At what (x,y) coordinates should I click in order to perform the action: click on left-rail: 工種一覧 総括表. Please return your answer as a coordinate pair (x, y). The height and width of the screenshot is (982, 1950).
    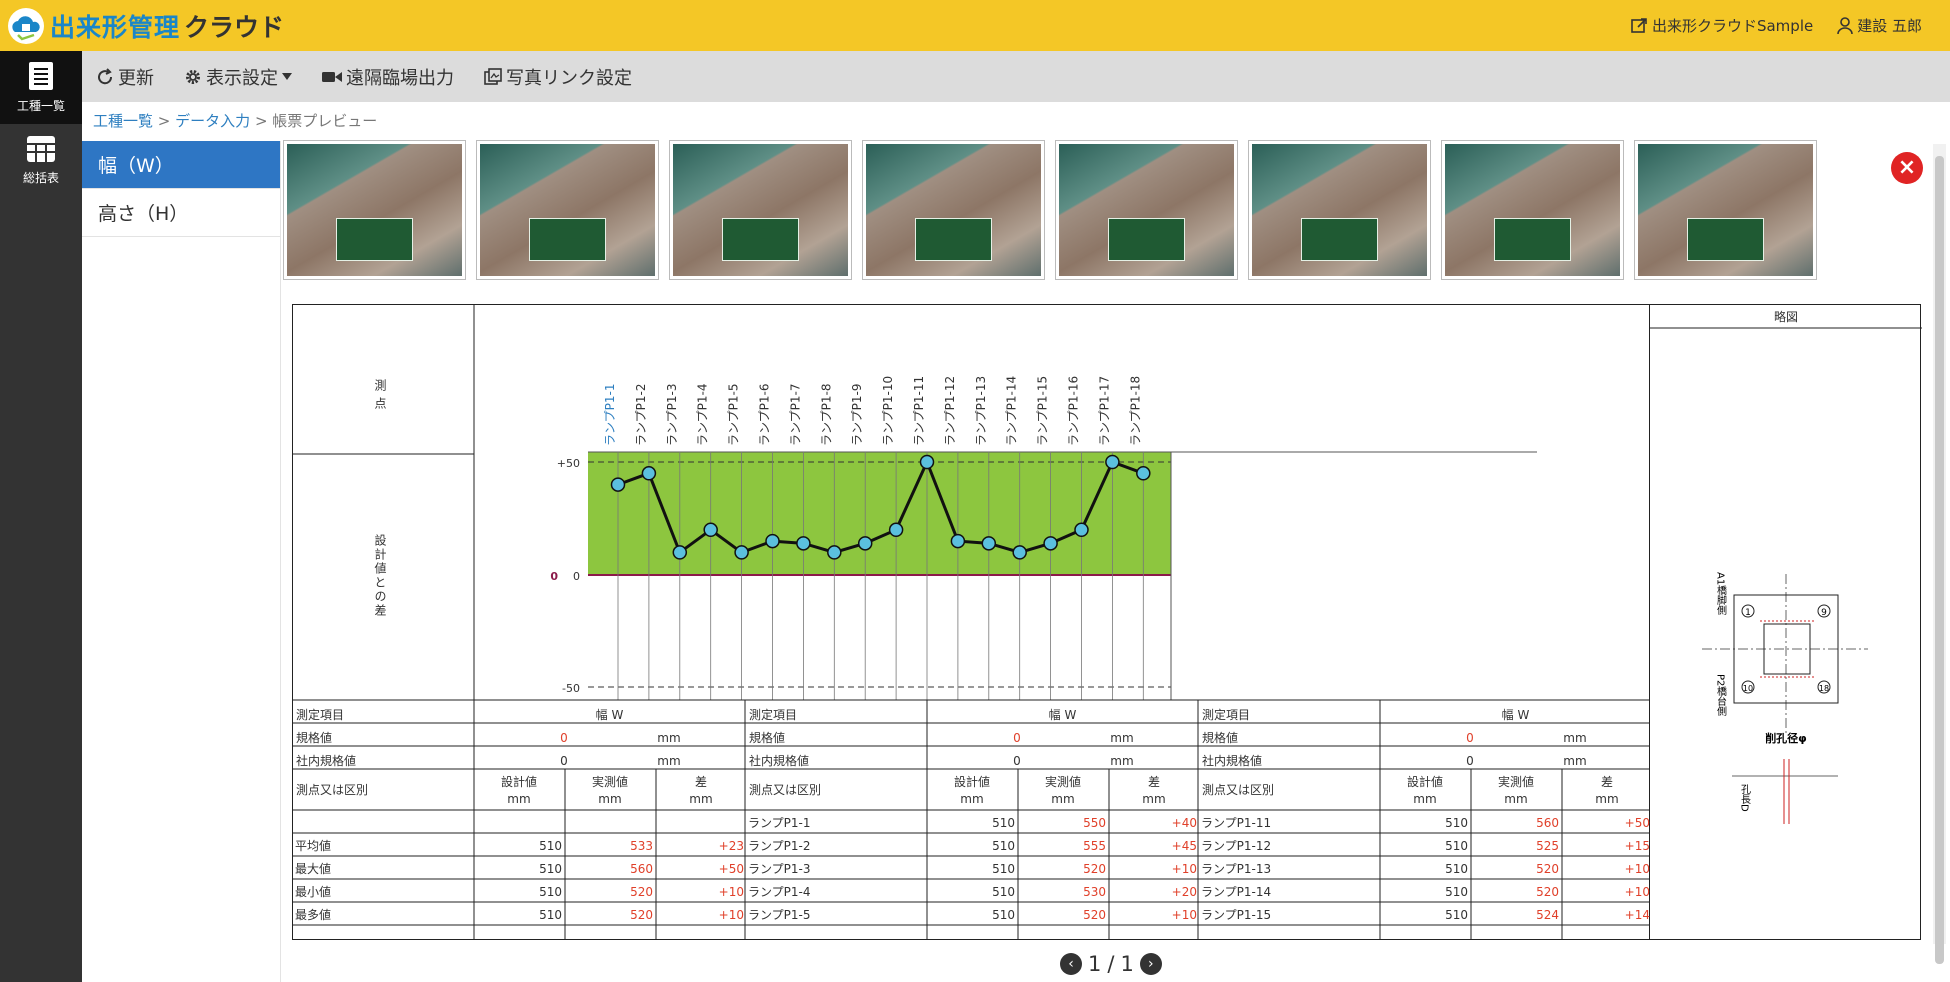
    Looking at the image, I should click on (41, 516).